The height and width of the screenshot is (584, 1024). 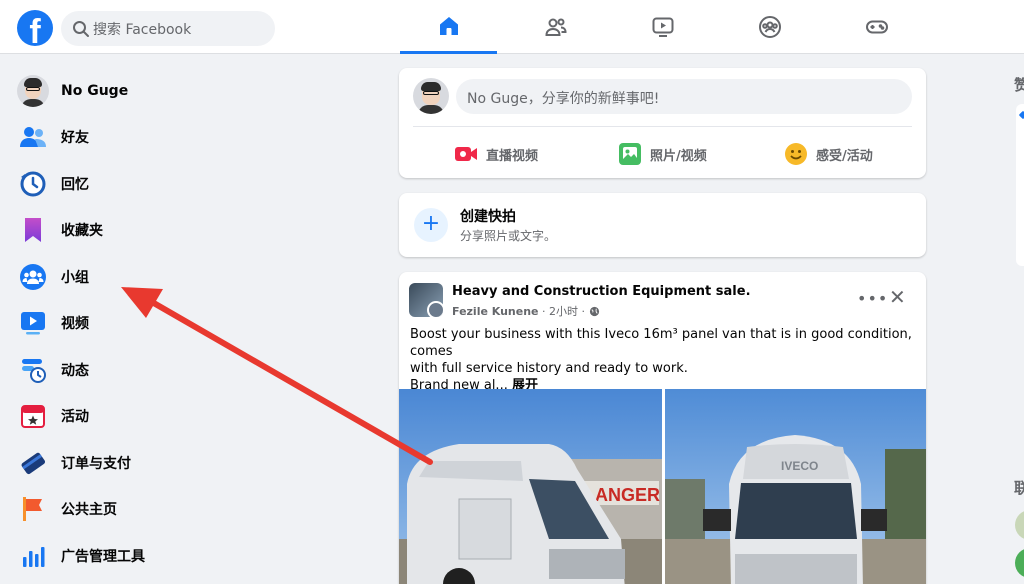 I want to click on close-icon: ✕, so click(x=897, y=297).